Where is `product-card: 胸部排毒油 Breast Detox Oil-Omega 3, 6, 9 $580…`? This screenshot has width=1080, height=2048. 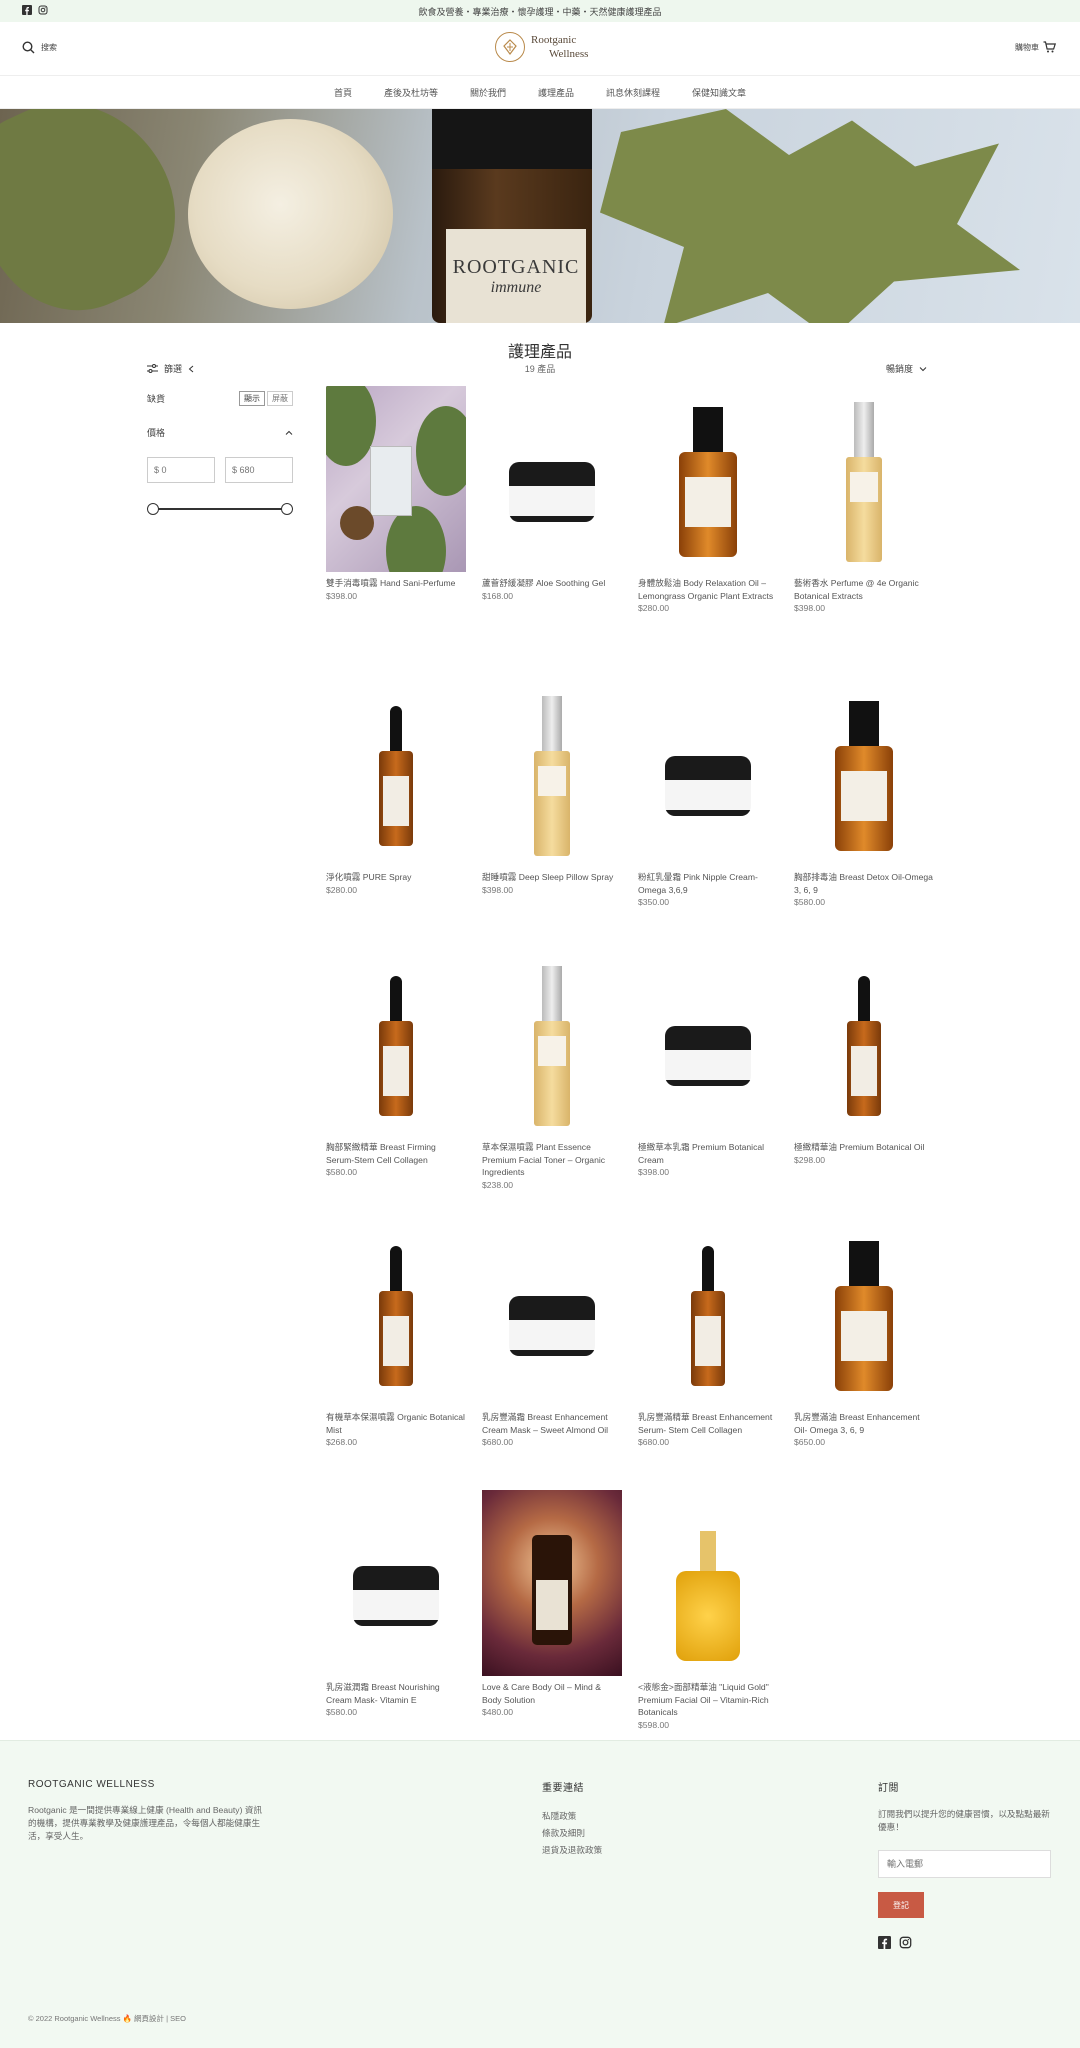
product-card: 胸部排毒油 Breast Detox Oil-Omega 3, 6, 9 $580… is located at coordinates (864, 794).